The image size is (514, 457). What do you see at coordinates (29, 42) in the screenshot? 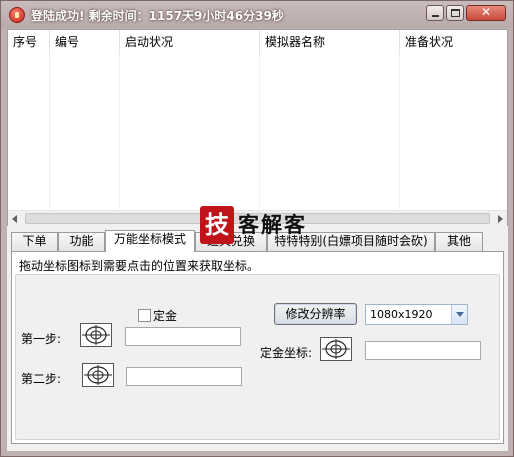
I see `column-header-index: 序号` at bounding box center [29, 42].